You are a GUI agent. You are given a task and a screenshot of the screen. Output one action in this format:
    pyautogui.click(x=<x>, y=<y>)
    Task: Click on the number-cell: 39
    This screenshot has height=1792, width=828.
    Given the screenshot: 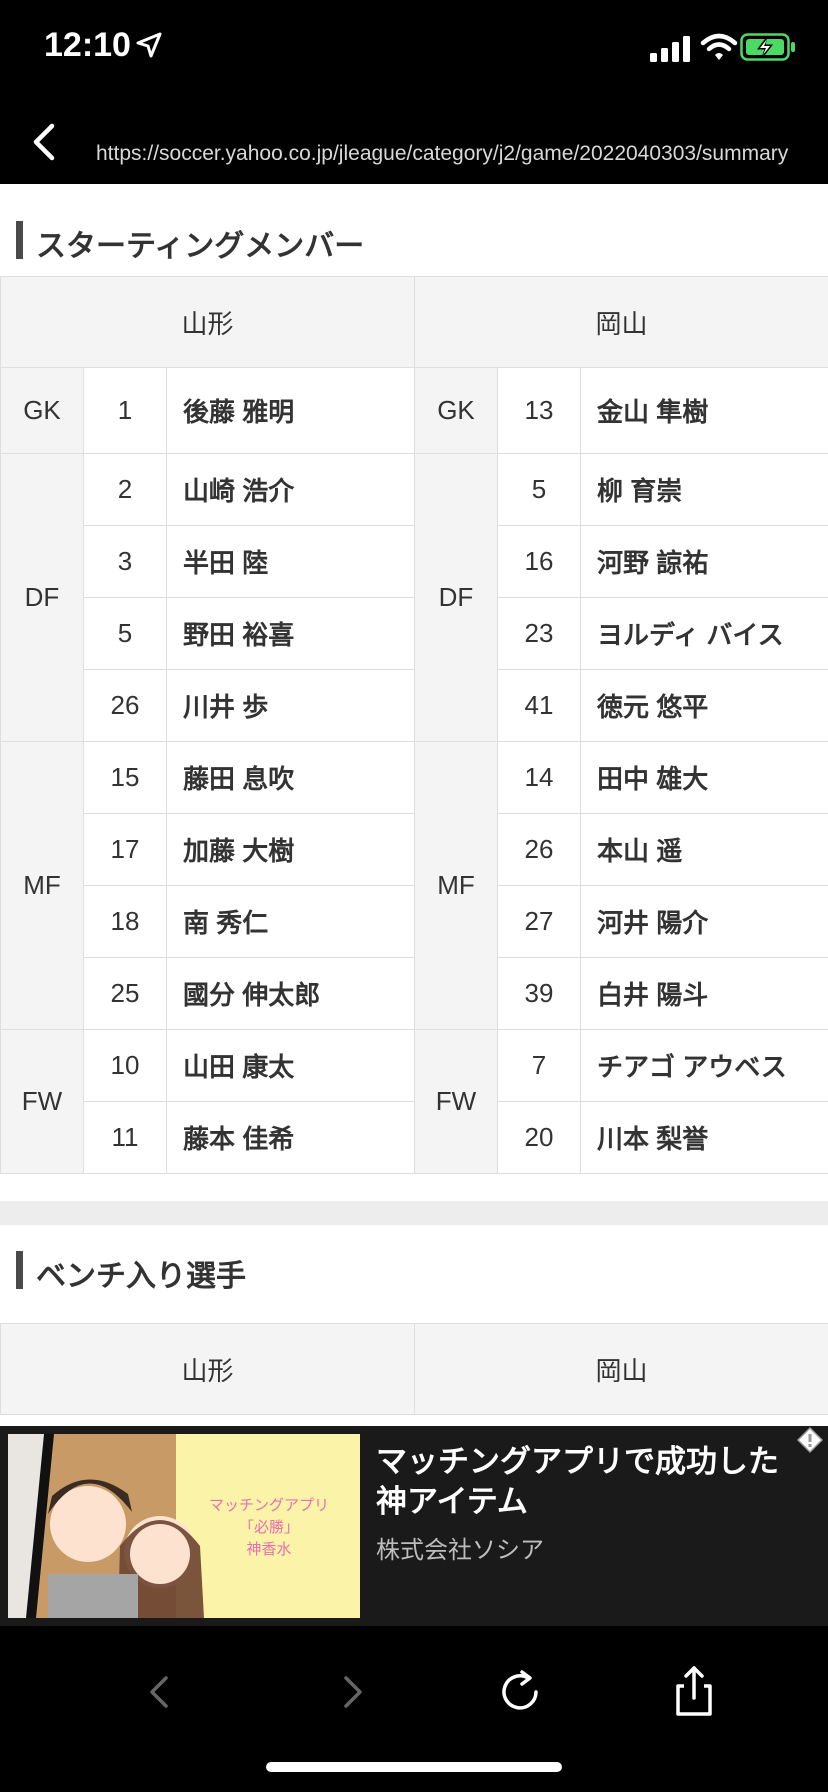 What is the action you would take?
    pyautogui.click(x=539, y=993)
    